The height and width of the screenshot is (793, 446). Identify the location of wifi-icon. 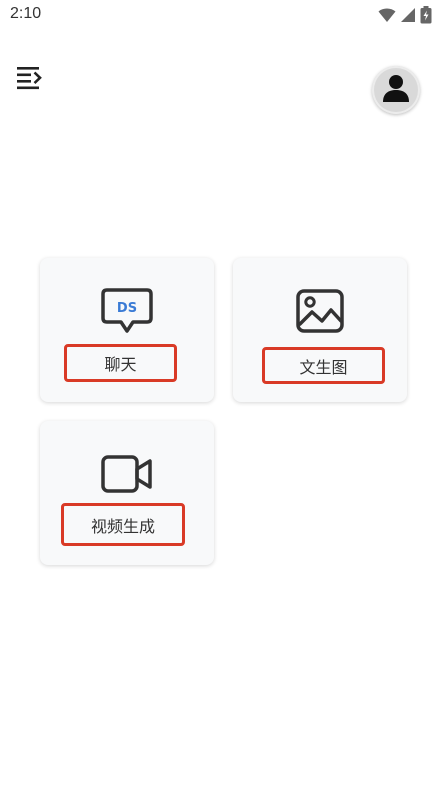
(387, 15).